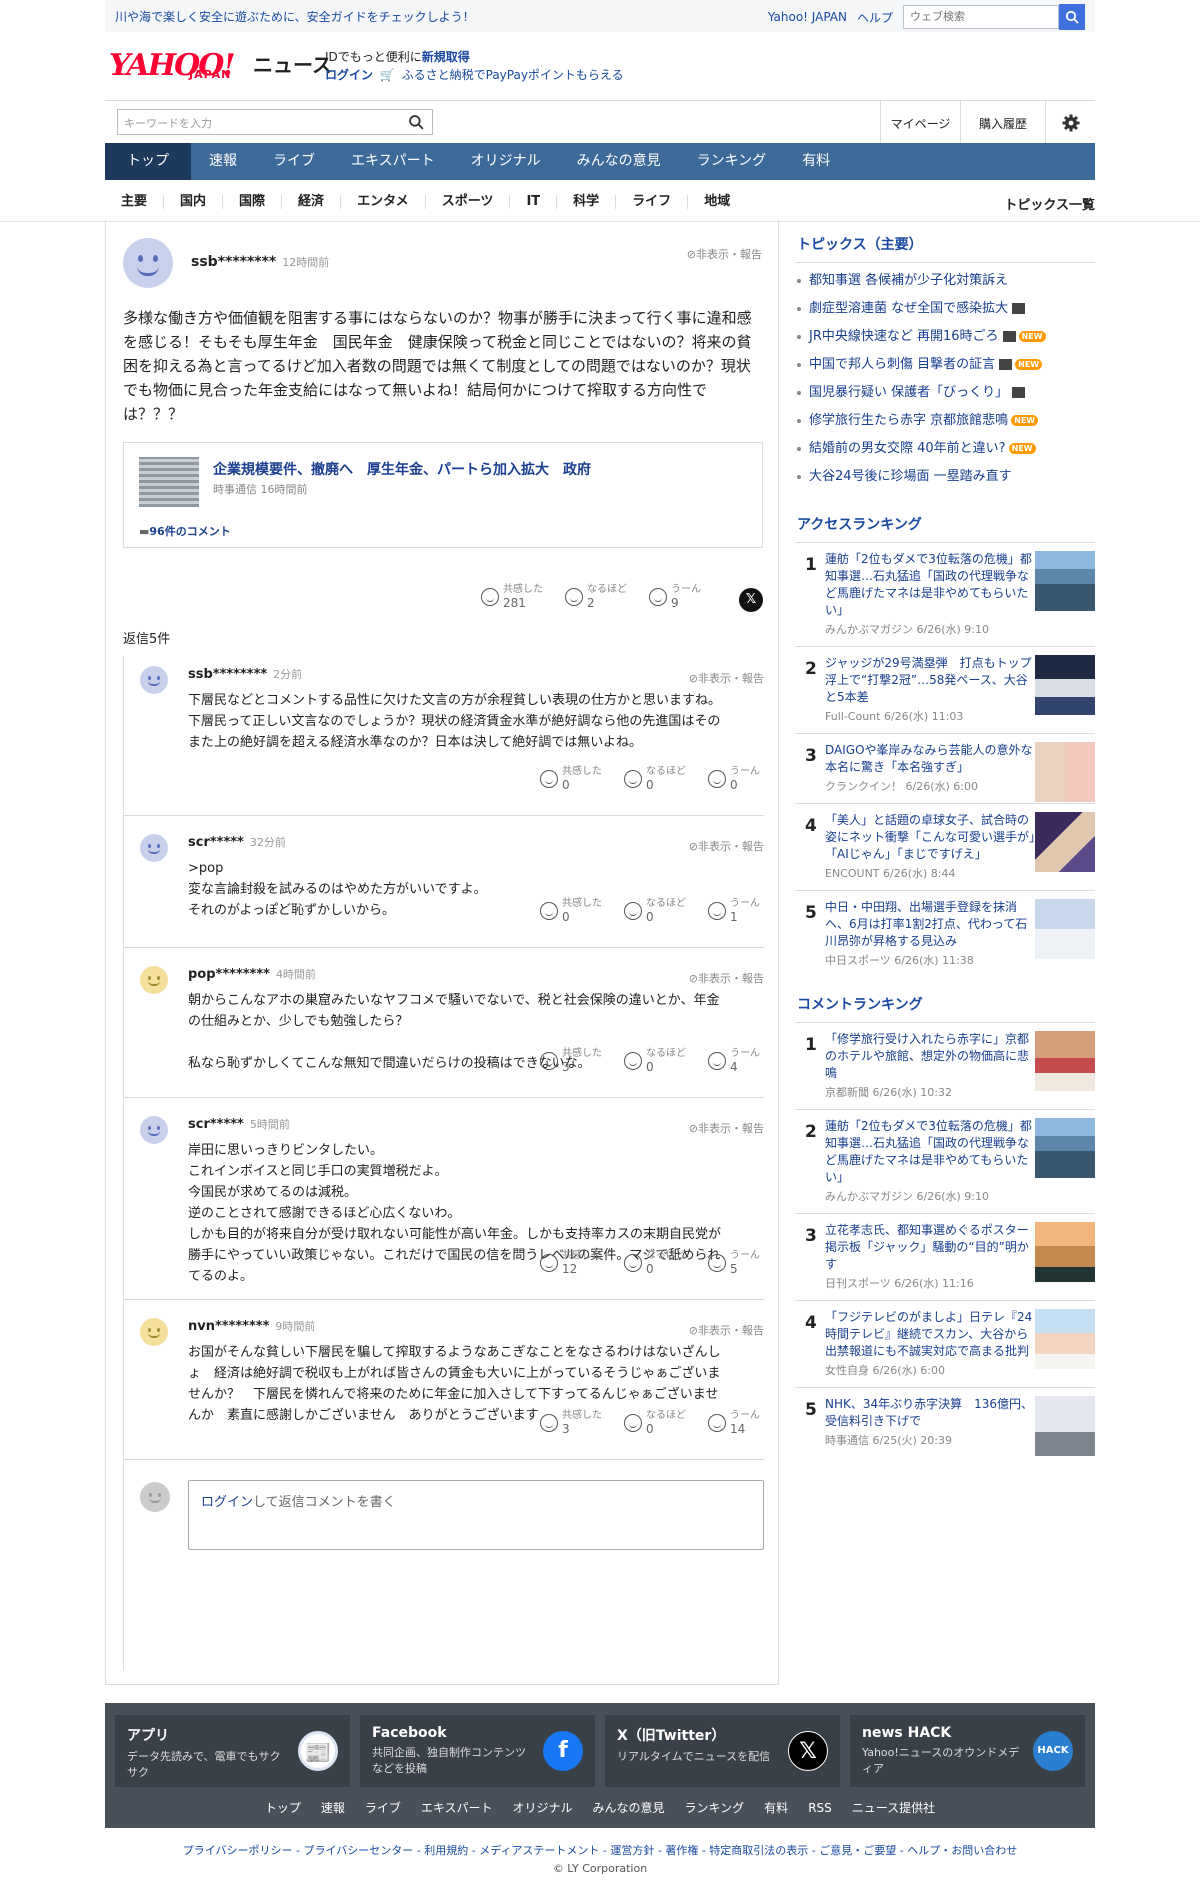 This screenshot has height=1899, width=1200. What do you see at coordinates (1072, 17) in the screenshot?
I see `web-search-button` at bounding box center [1072, 17].